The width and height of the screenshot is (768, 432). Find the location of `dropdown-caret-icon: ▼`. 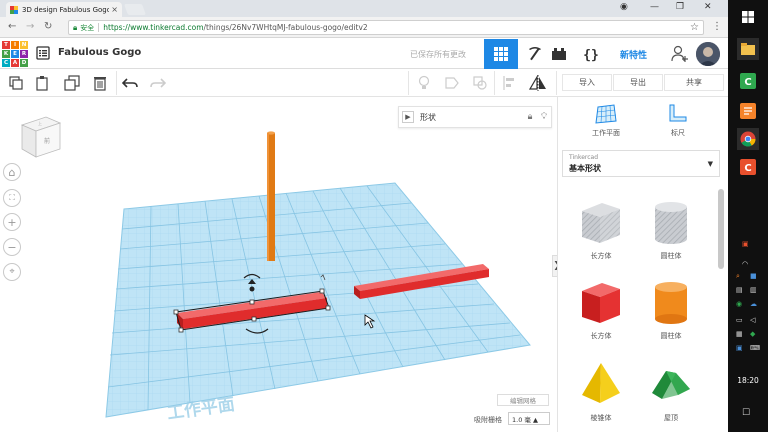

dropdown-caret-icon: ▼ is located at coordinates (710, 164).